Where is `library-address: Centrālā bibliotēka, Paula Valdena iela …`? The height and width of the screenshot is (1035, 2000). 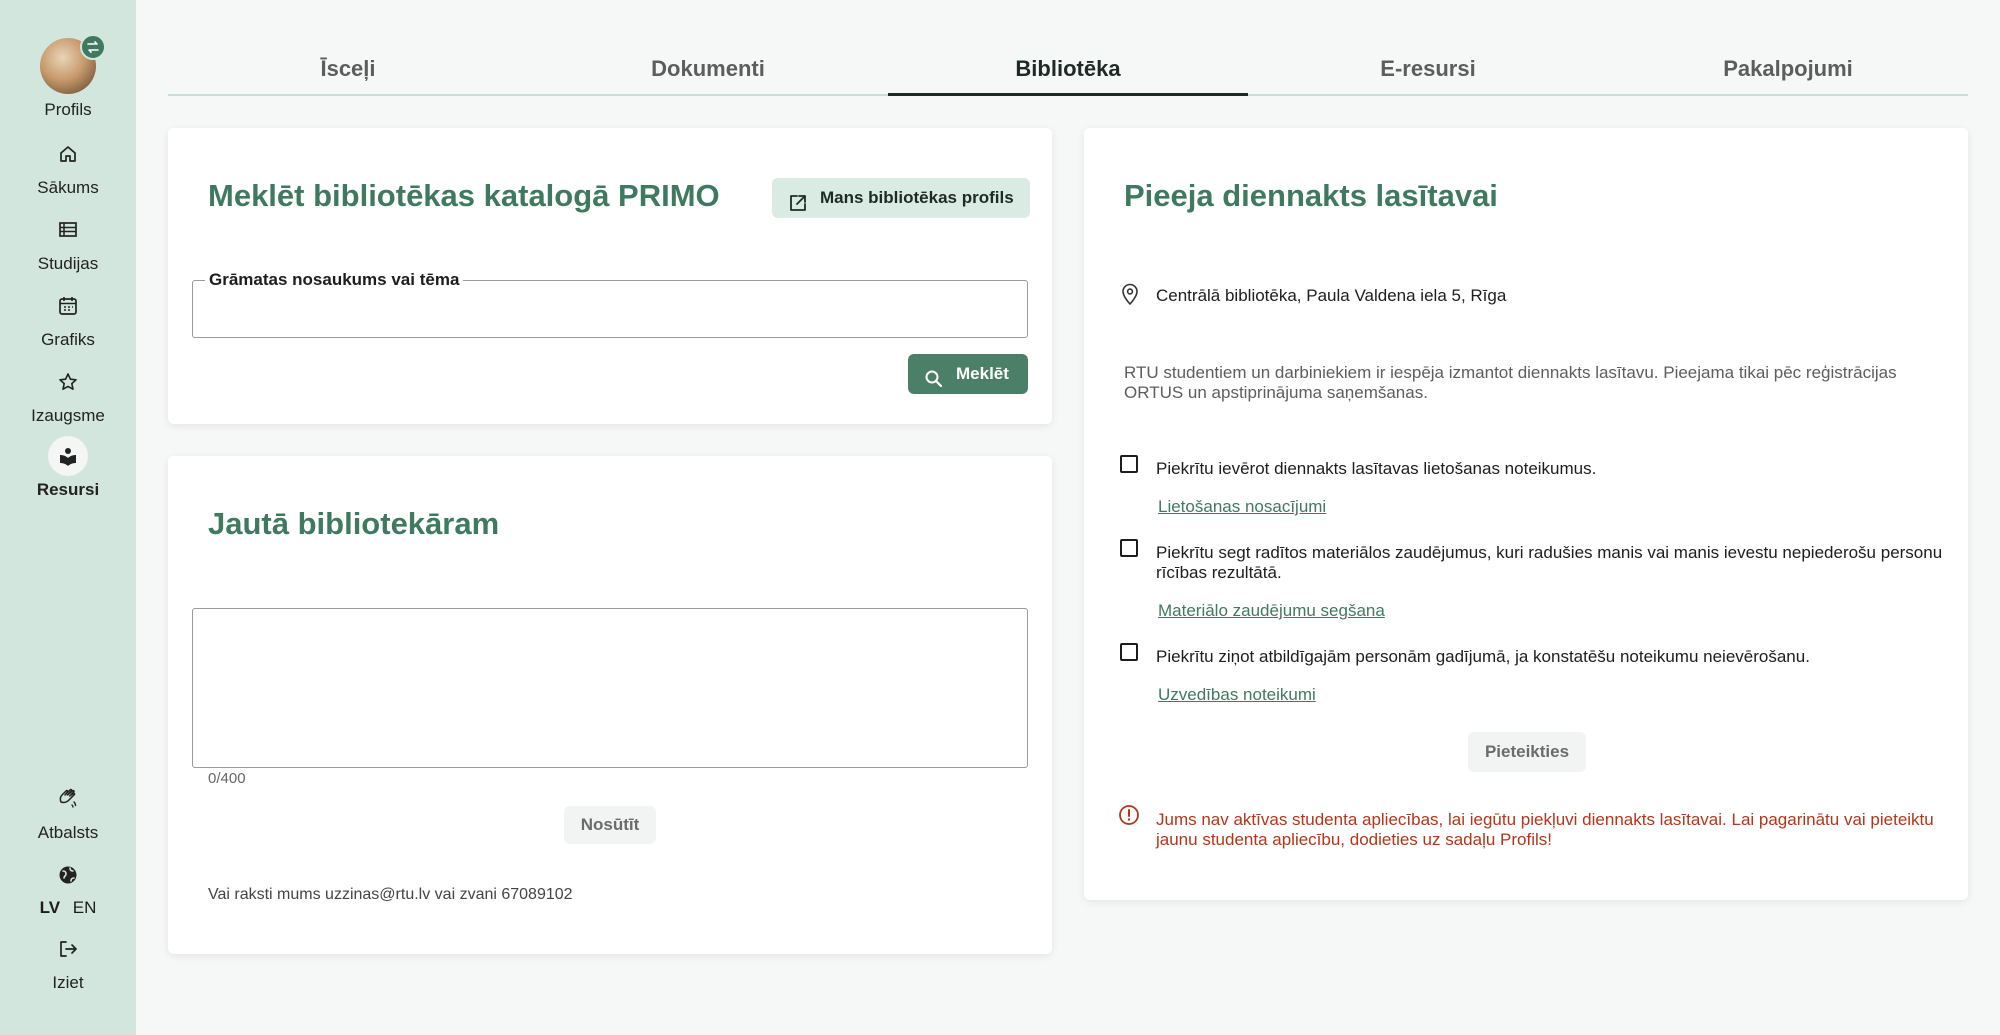
library-address: Centrālā bibliotēka, Paula Valdena iela … is located at coordinates (1331, 295).